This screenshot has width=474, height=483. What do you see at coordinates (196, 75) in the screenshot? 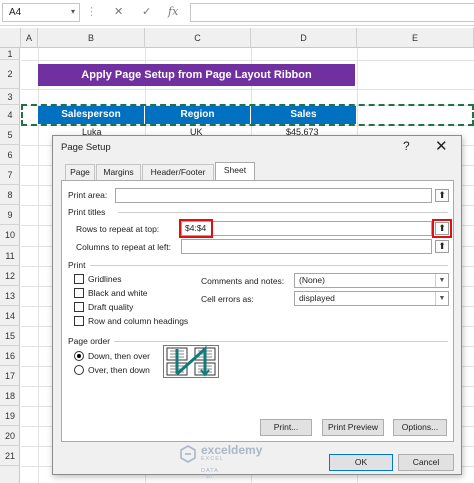
I see `sheet-title-banner: Apply Page Setup from Page Layout Ribbon` at bounding box center [196, 75].